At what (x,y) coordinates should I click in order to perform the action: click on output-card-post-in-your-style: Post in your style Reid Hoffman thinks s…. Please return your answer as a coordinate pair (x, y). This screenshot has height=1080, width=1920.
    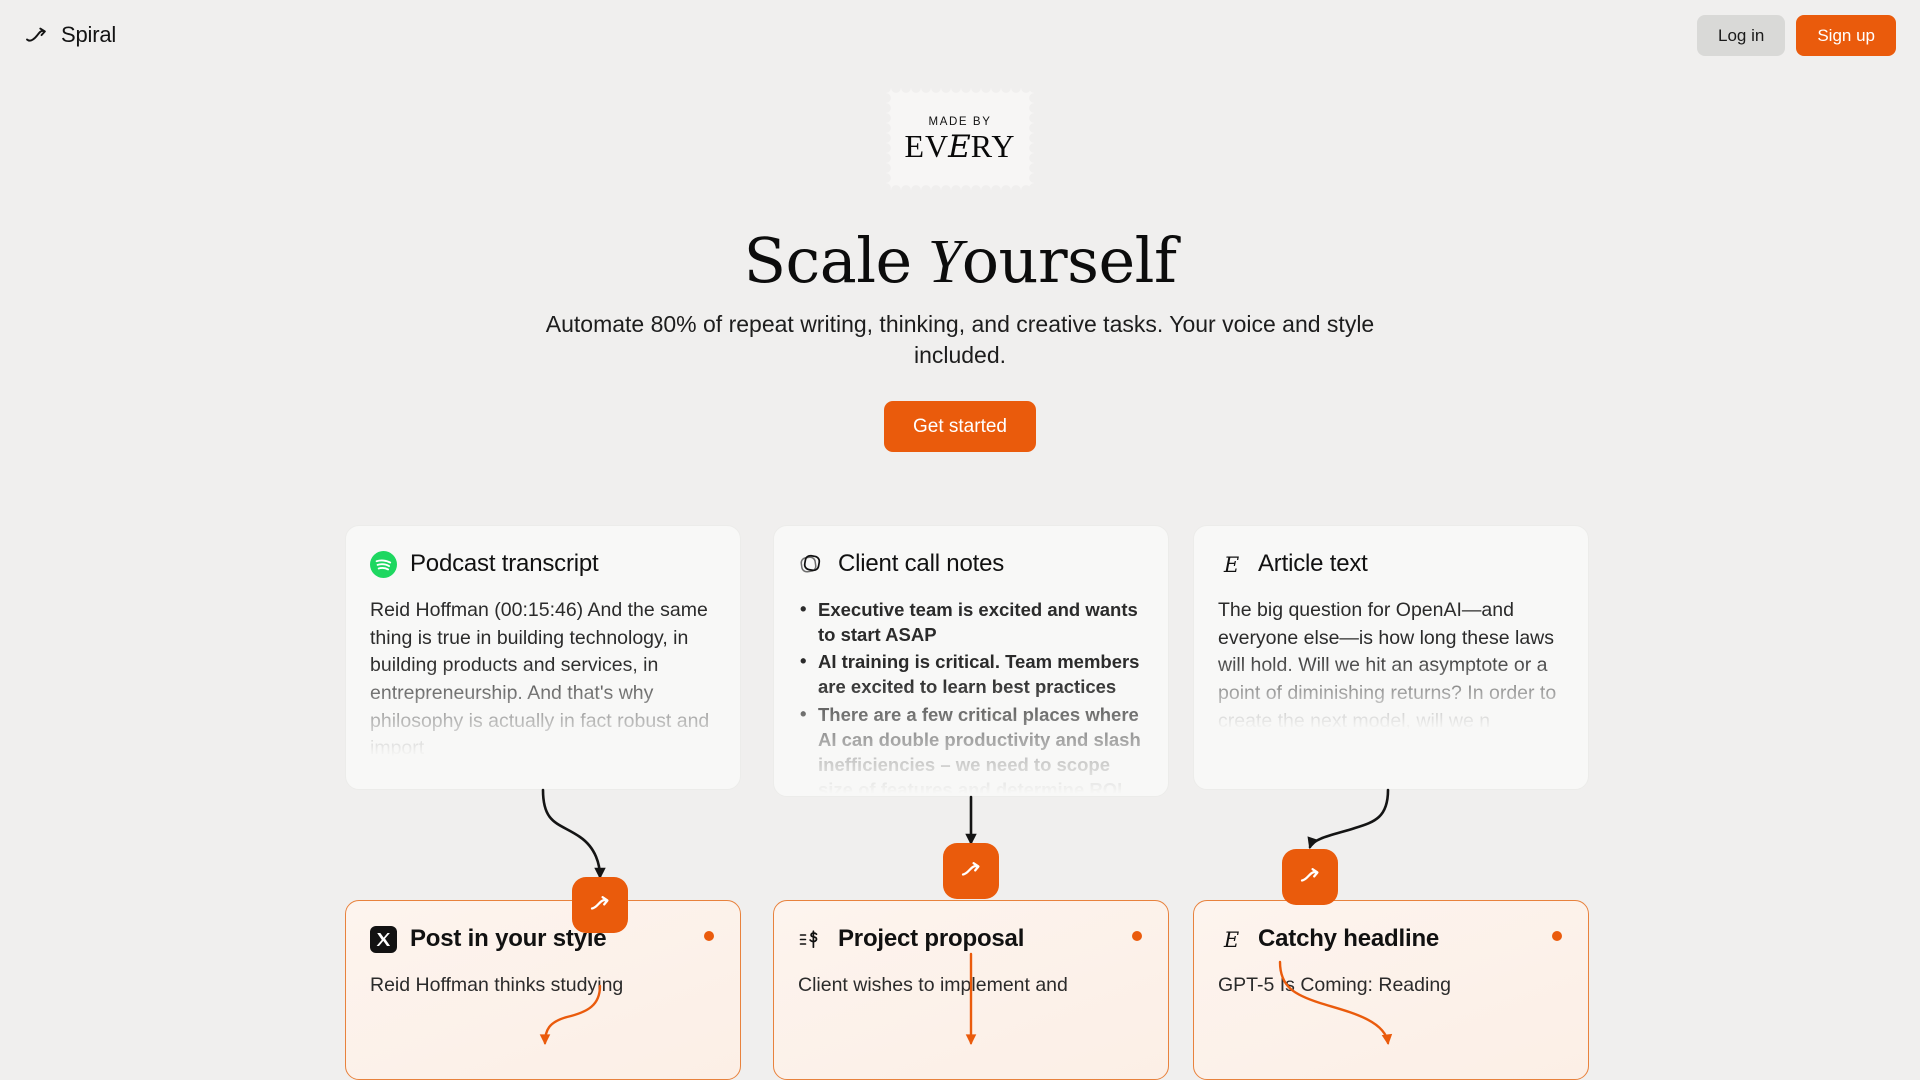
    Looking at the image, I should click on (543, 990).